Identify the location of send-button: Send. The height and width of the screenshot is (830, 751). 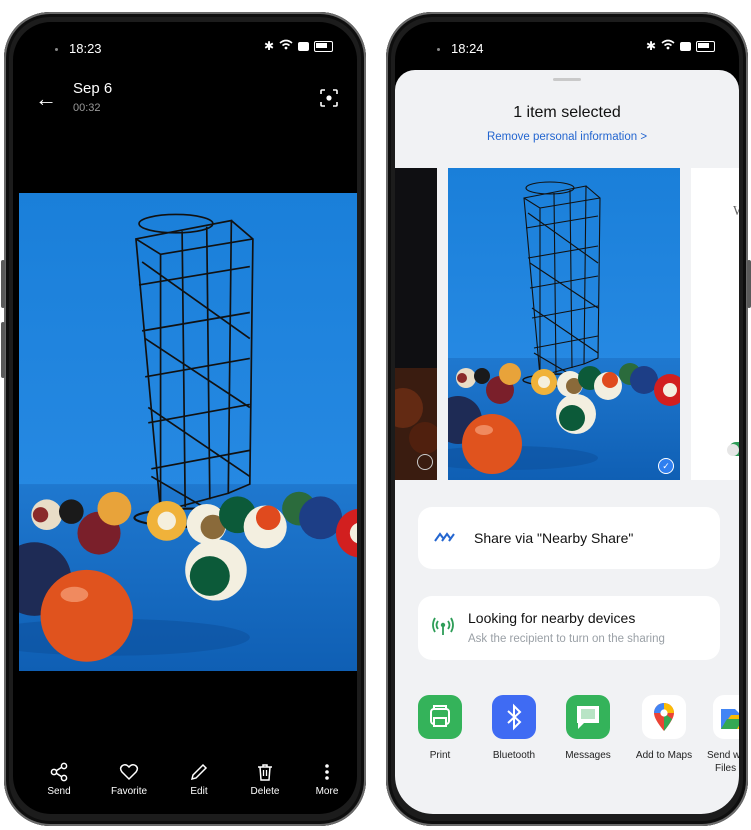
(59, 779).